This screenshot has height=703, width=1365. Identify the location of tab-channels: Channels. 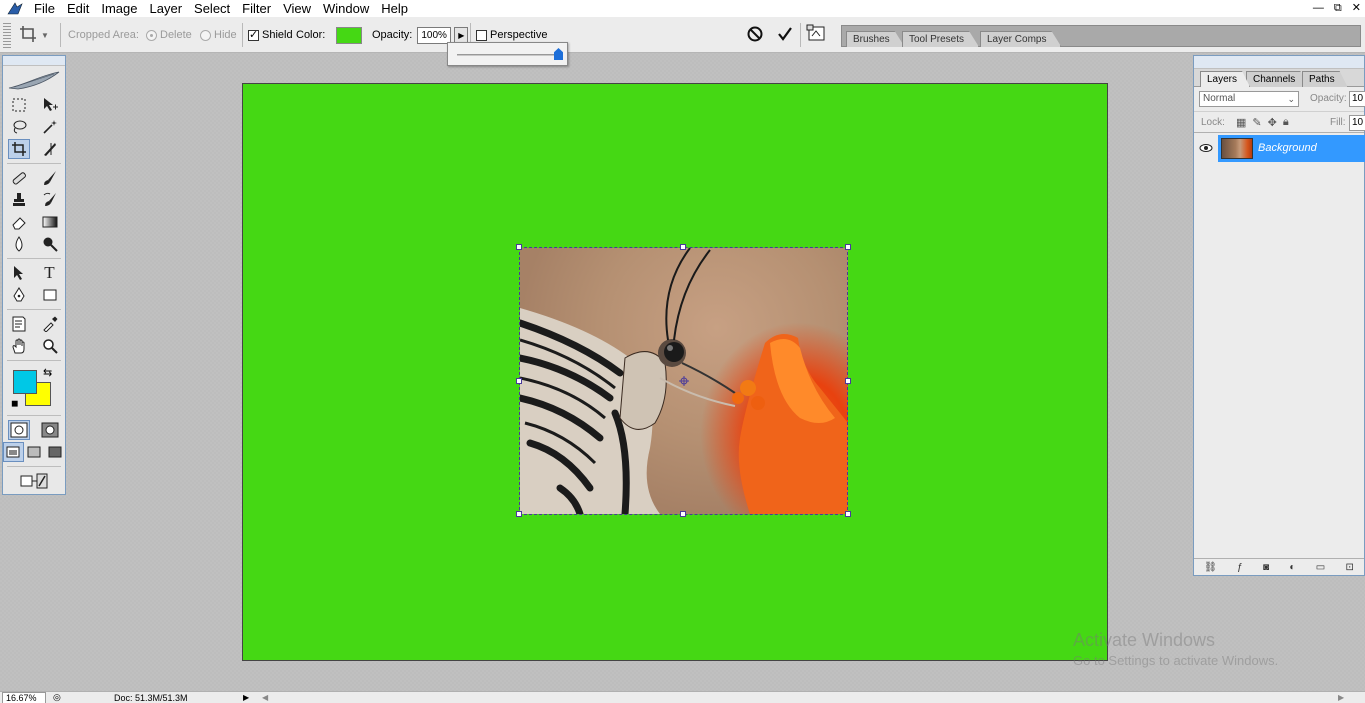
(1277, 79).